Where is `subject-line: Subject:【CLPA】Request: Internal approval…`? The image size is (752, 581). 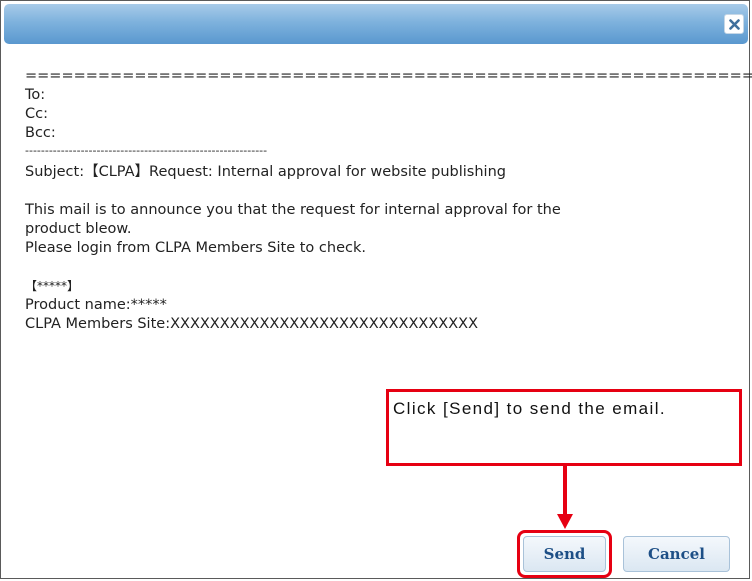
subject-line: Subject:【CLPA】Request: Internal approval… is located at coordinates (265, 172).